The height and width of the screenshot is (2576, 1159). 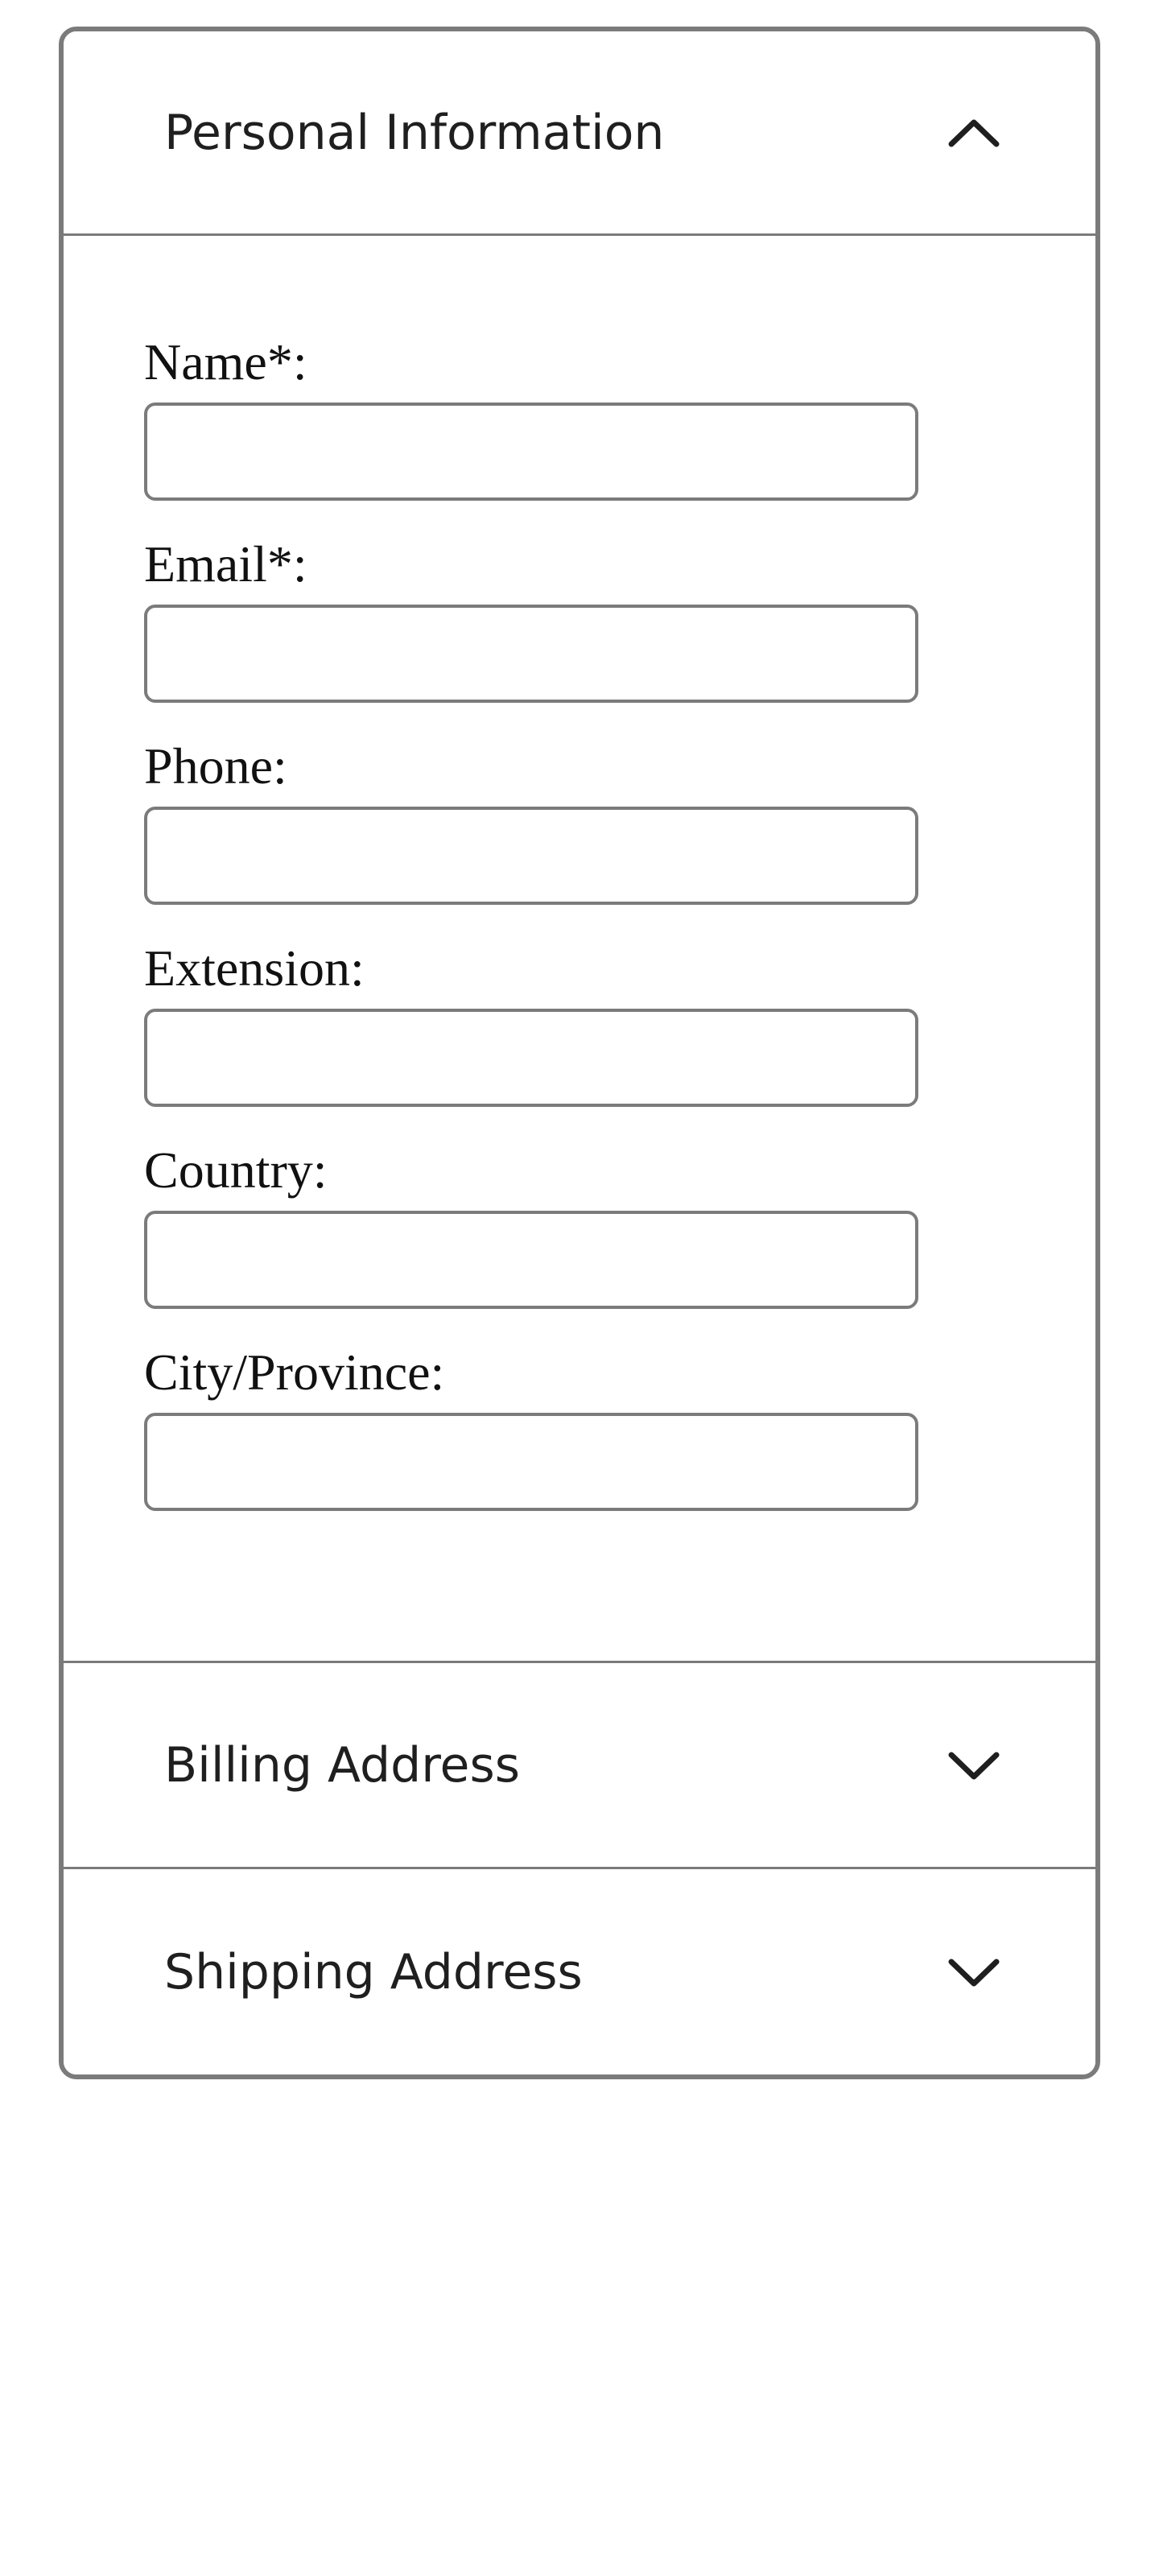 I want to click on name-field-group: Name*:, so click(x=619, y=418).